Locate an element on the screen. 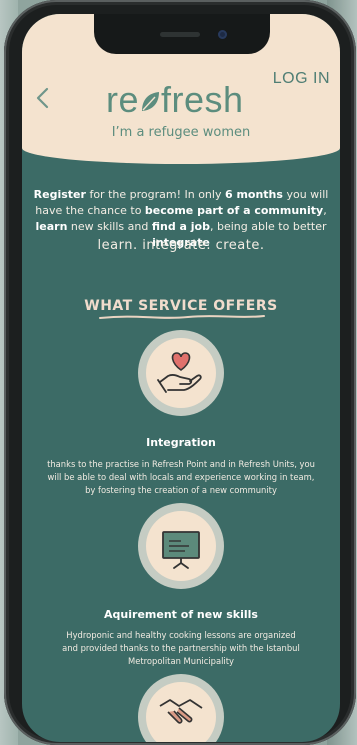 This screenshot has height=745, width=357. heart-hand-icon is located at coordinates (179, 372).